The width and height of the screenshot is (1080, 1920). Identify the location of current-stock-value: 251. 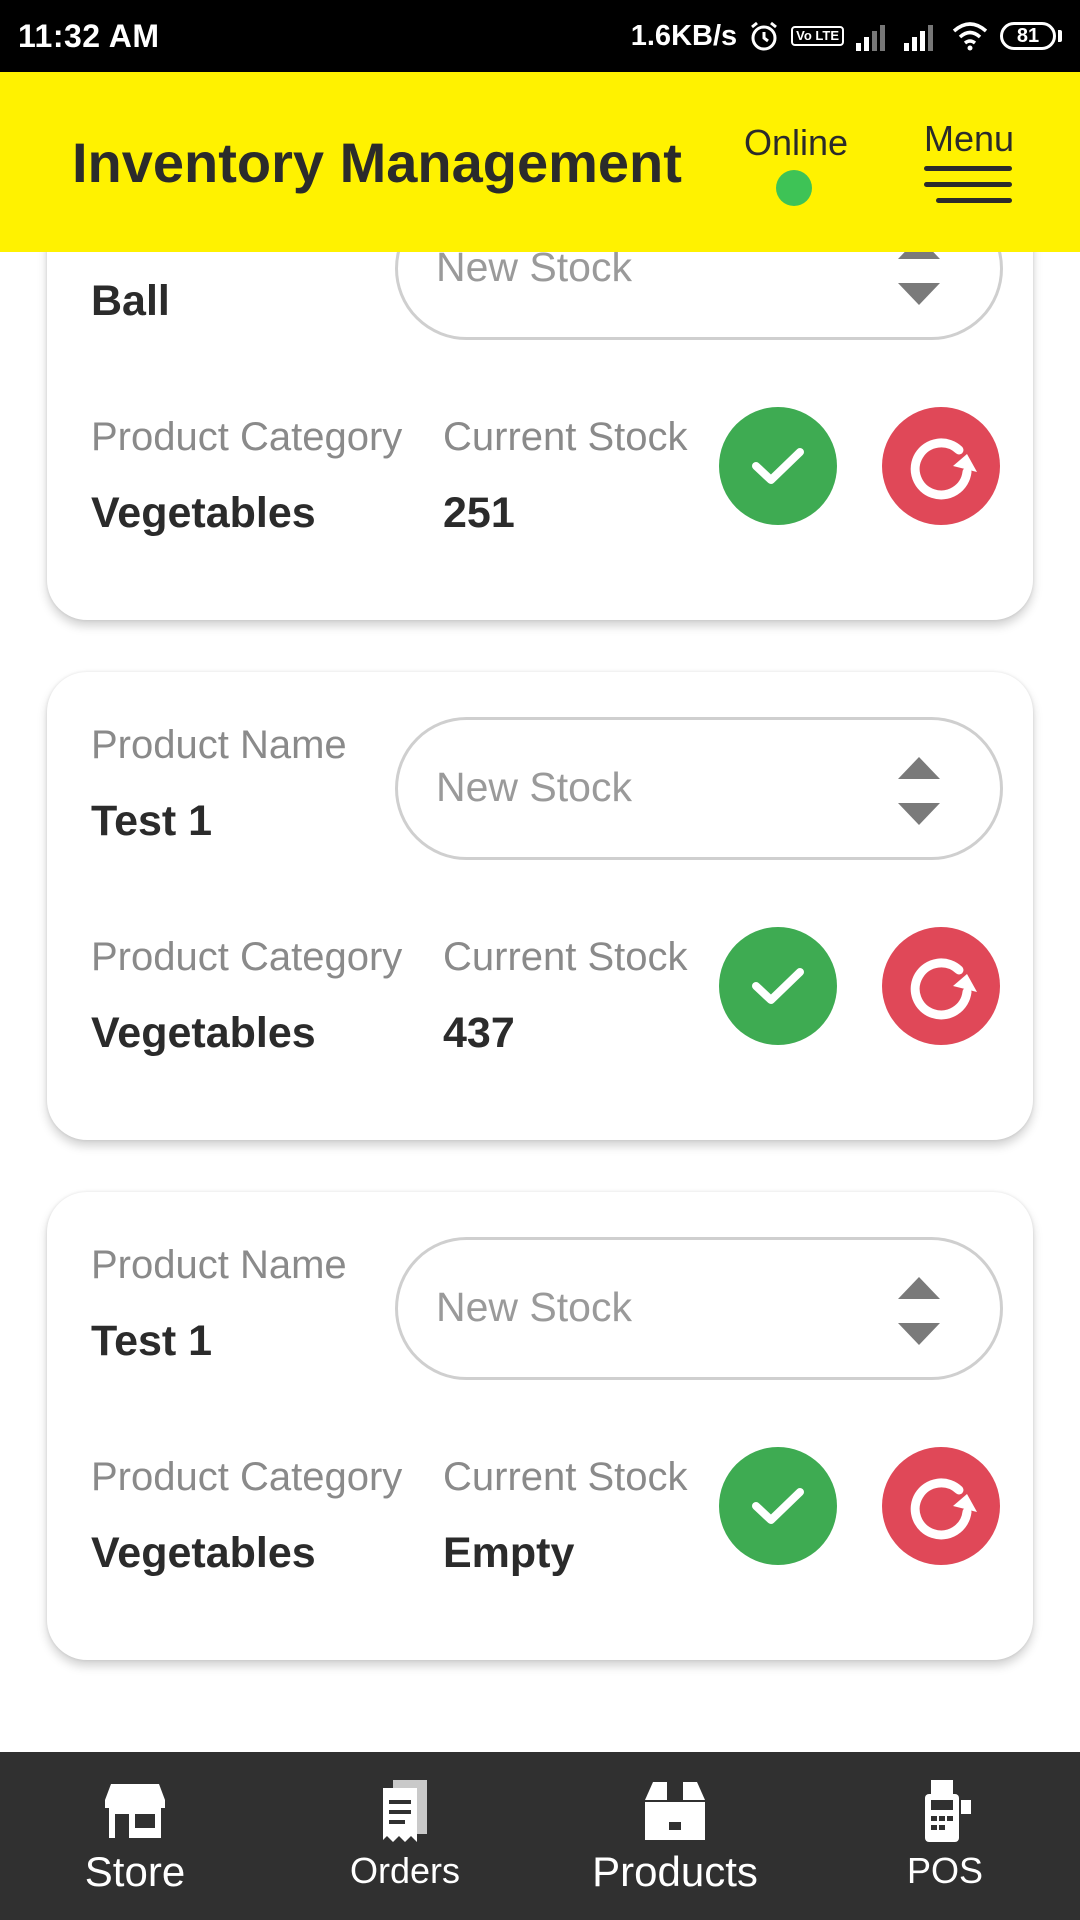
(479, 513).